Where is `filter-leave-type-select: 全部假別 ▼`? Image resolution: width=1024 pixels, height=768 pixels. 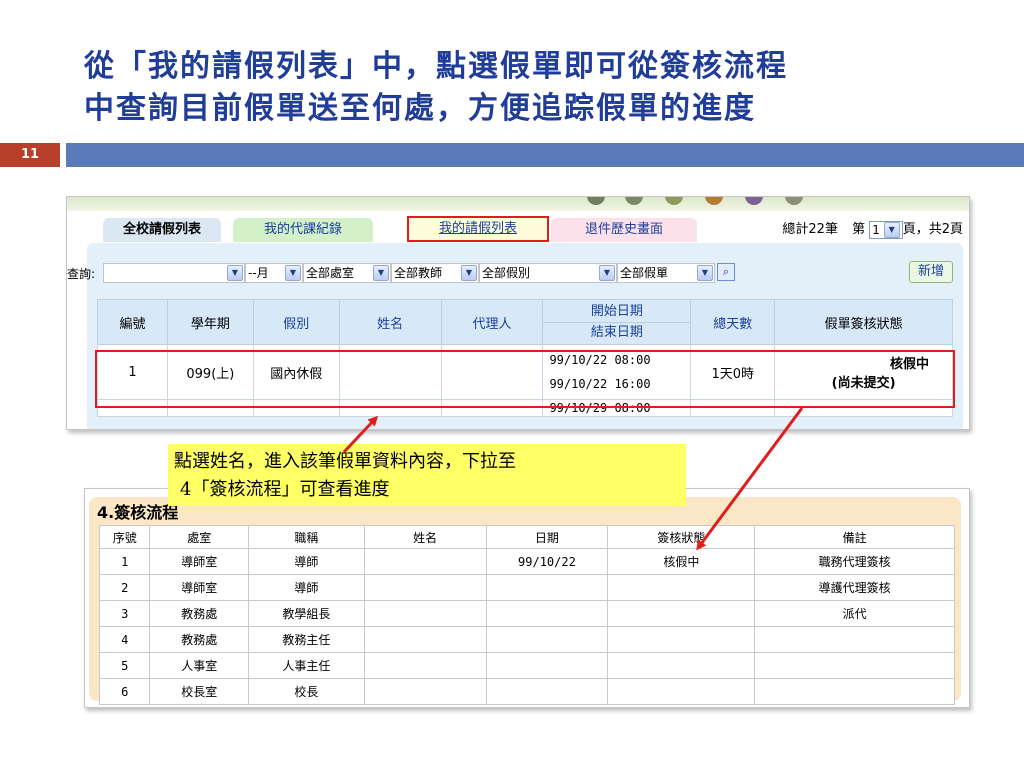 filter-leave-type-select: 全部假別 ▼ is located at coordinates (548, 273).